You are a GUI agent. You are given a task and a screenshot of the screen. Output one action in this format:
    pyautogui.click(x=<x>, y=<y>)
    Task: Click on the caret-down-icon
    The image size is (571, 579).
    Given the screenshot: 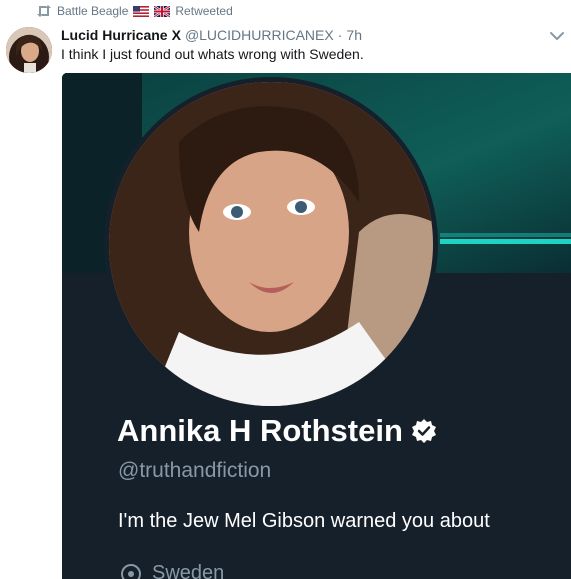 What is the action you would take?
    pyautogui.click(x=557, y=36)
    